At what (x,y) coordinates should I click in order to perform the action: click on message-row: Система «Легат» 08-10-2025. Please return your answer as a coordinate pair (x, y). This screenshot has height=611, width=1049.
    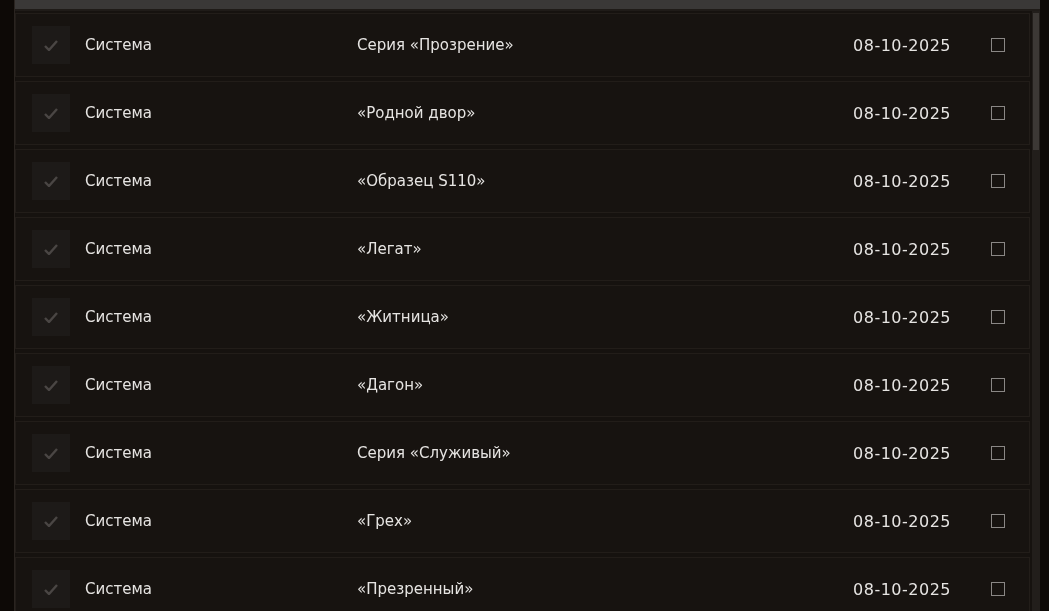
    Looking at the image, I should click on (522, 249).